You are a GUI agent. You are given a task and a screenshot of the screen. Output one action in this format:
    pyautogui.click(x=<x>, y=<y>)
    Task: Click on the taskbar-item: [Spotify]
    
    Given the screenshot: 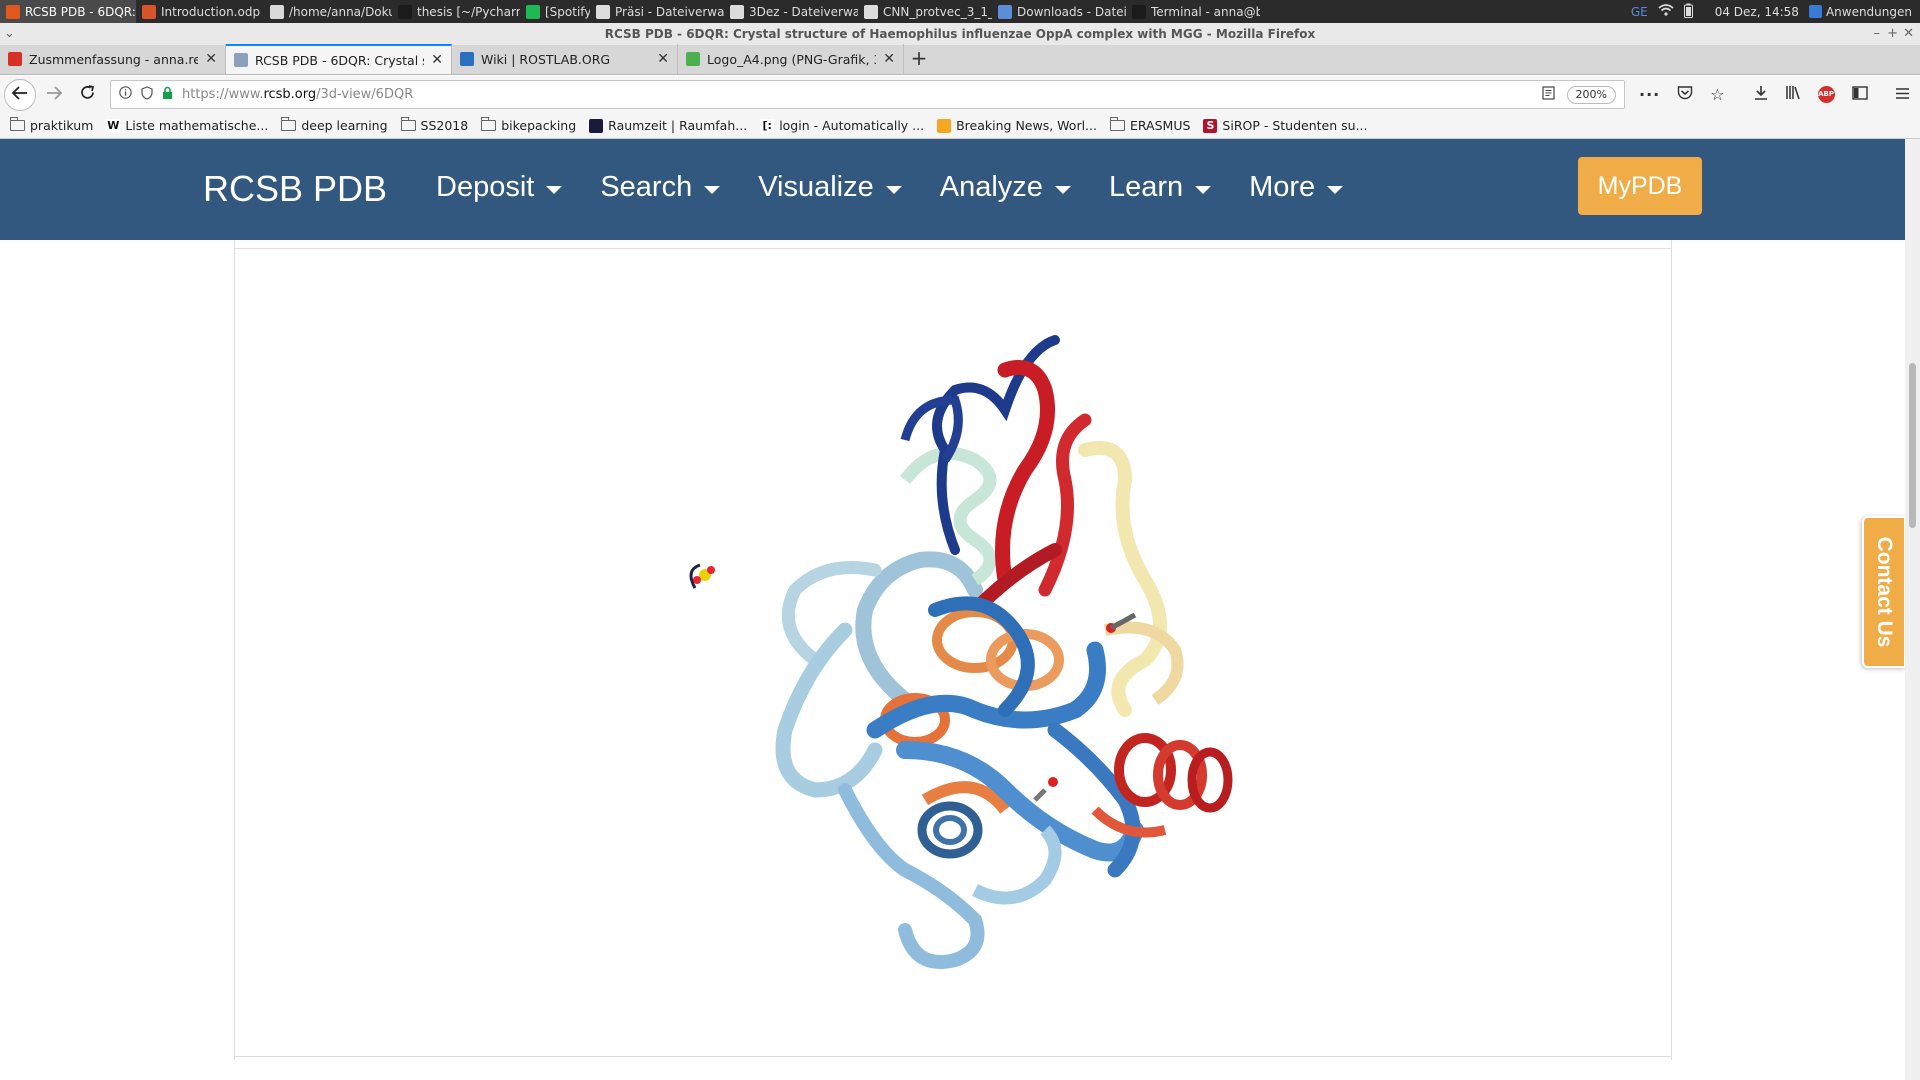 What is the action you would take?
    pyautogui.click(x=555, y=11)
    